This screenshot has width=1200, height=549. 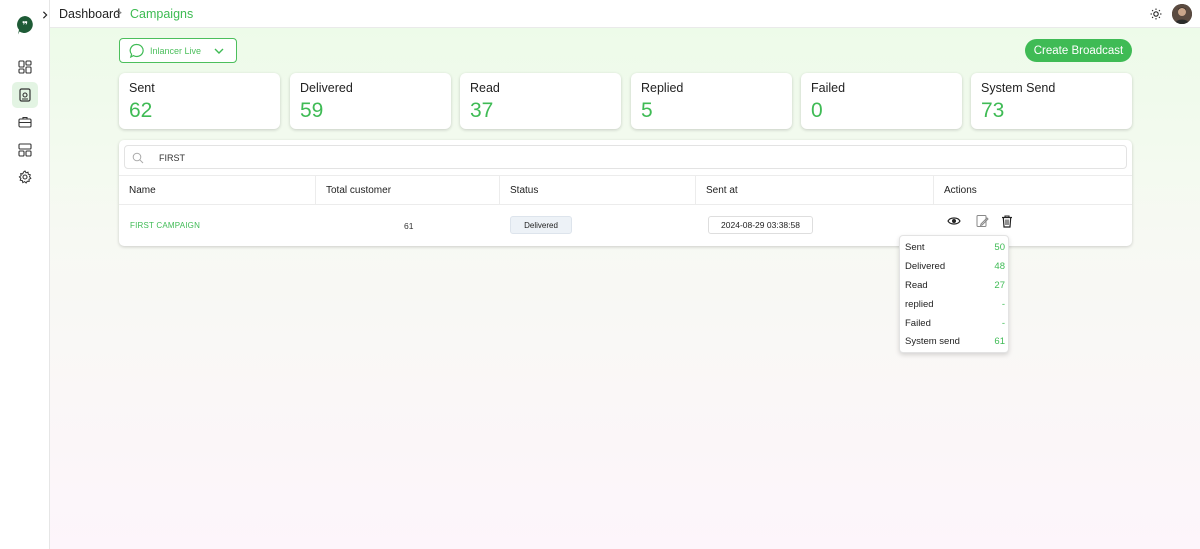 I want to click on stat-card-replied: Replied 5, so click(x=711, y=101).